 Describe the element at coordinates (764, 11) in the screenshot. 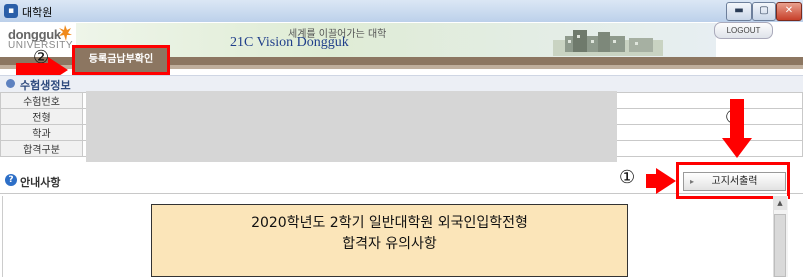

I see `maximize-button: ▢` at that location.